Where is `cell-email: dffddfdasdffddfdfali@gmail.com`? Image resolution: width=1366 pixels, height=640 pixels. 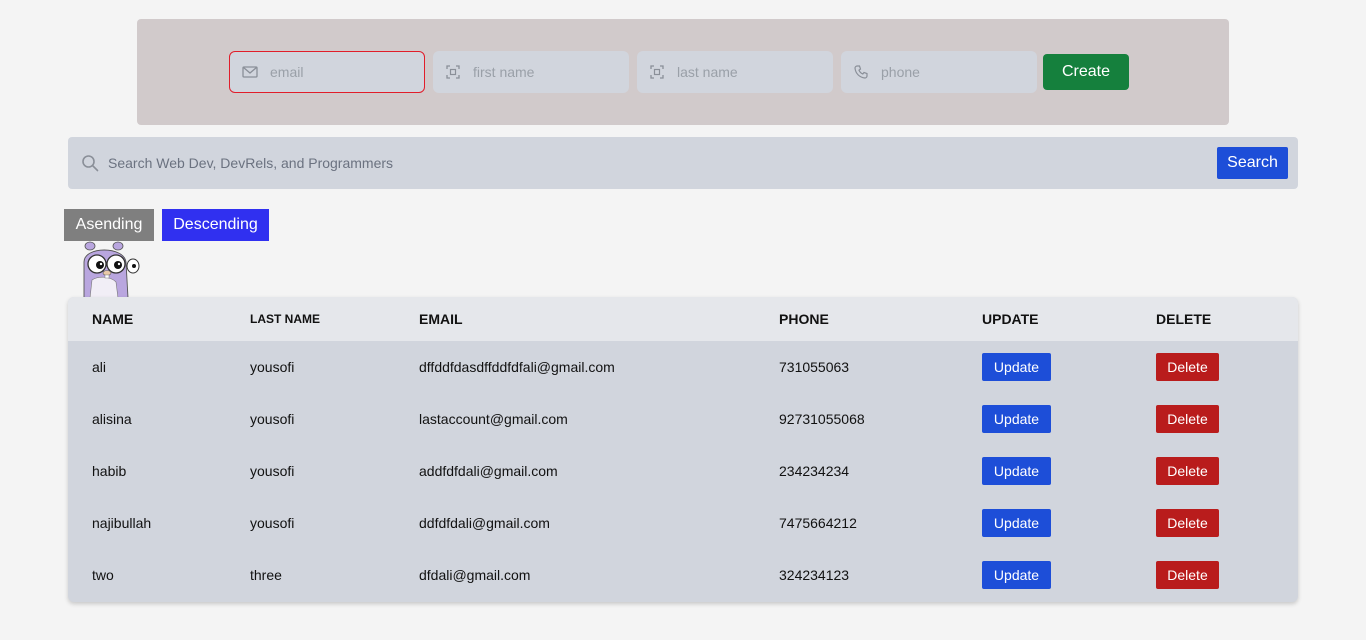
cell-email: dffddfdasdffddfdfali@gmail.com is located at coordinates (517, 367).